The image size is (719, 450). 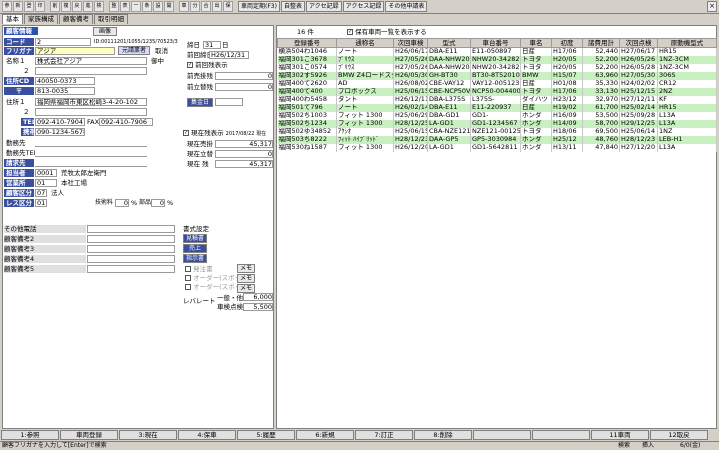 I want to click on function-key-12: 12取戻, so click(x=679, y=435).